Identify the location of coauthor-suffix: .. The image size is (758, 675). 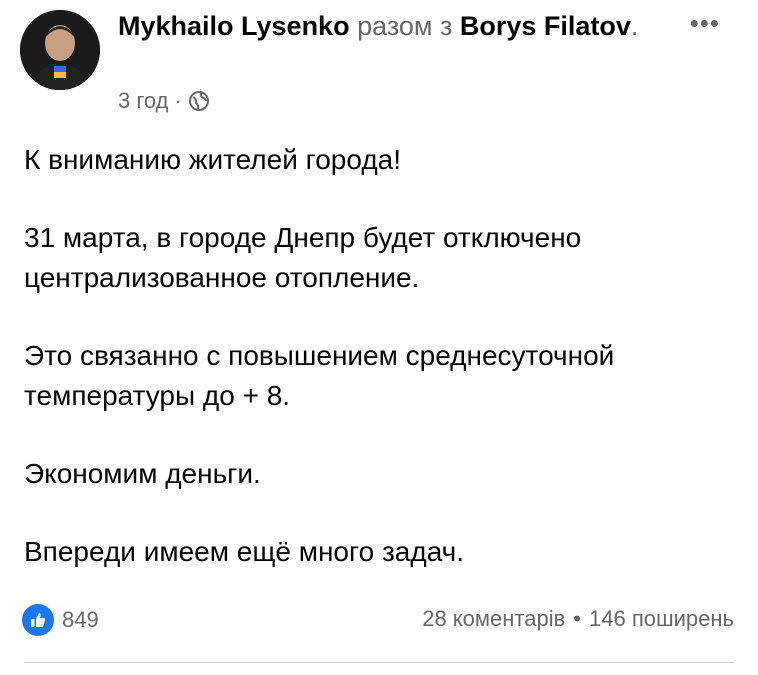
(634, 26).